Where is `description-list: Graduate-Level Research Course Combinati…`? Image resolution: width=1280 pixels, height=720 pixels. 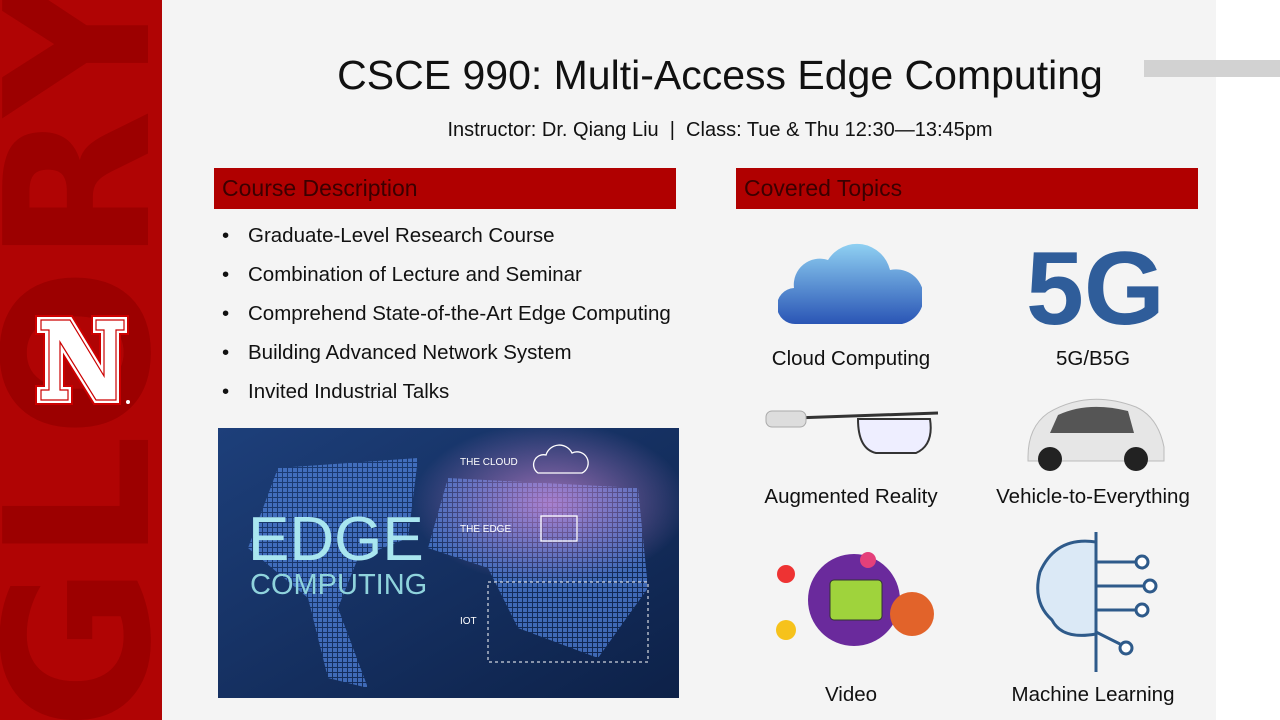 description-list: Graduate-Level Research Course Combinati… is located at coordinates (446, 319).